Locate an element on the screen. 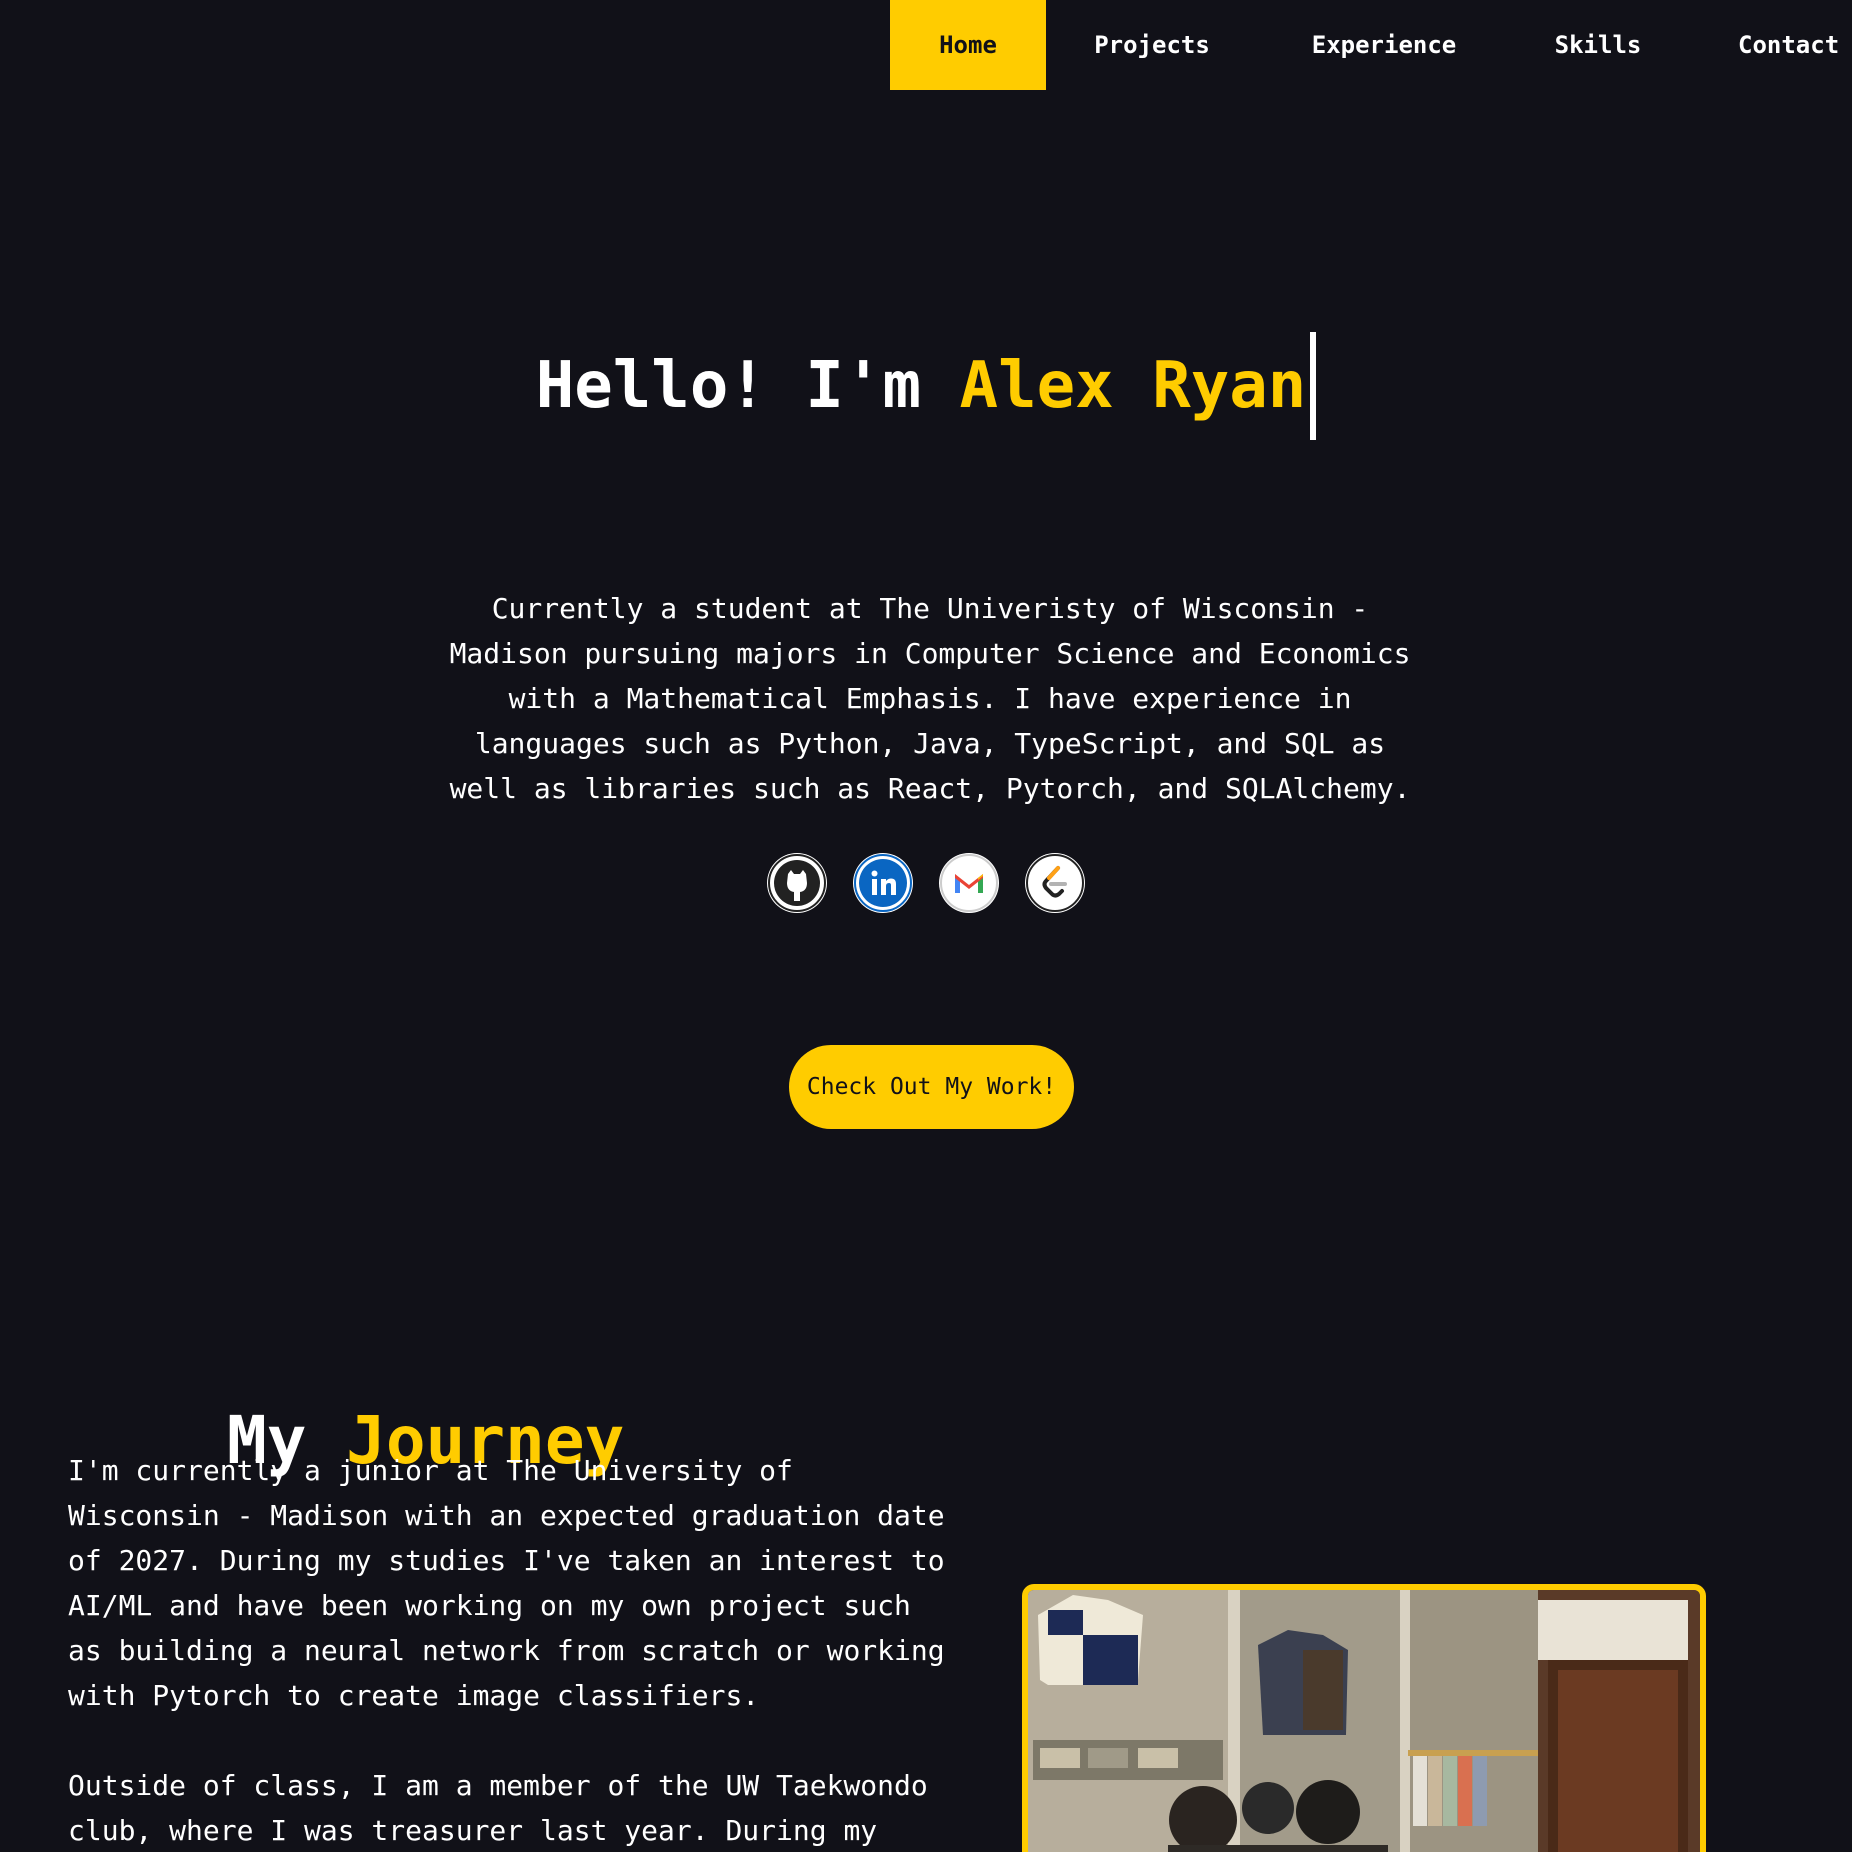 The image size is (1852, 1852). nav-item-contact: Contact is located at coordinates (1769, 45).